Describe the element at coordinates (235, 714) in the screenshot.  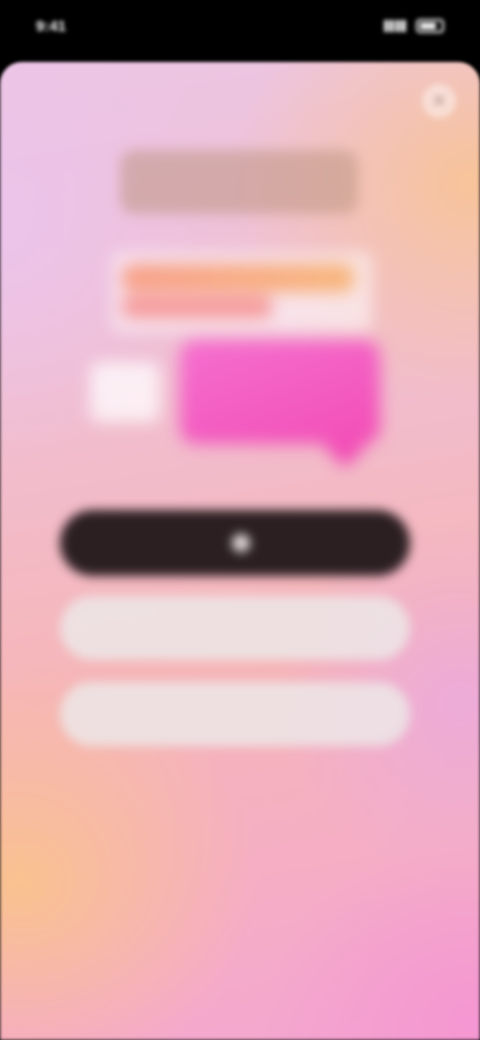
I see `tertiary-button` at that location.